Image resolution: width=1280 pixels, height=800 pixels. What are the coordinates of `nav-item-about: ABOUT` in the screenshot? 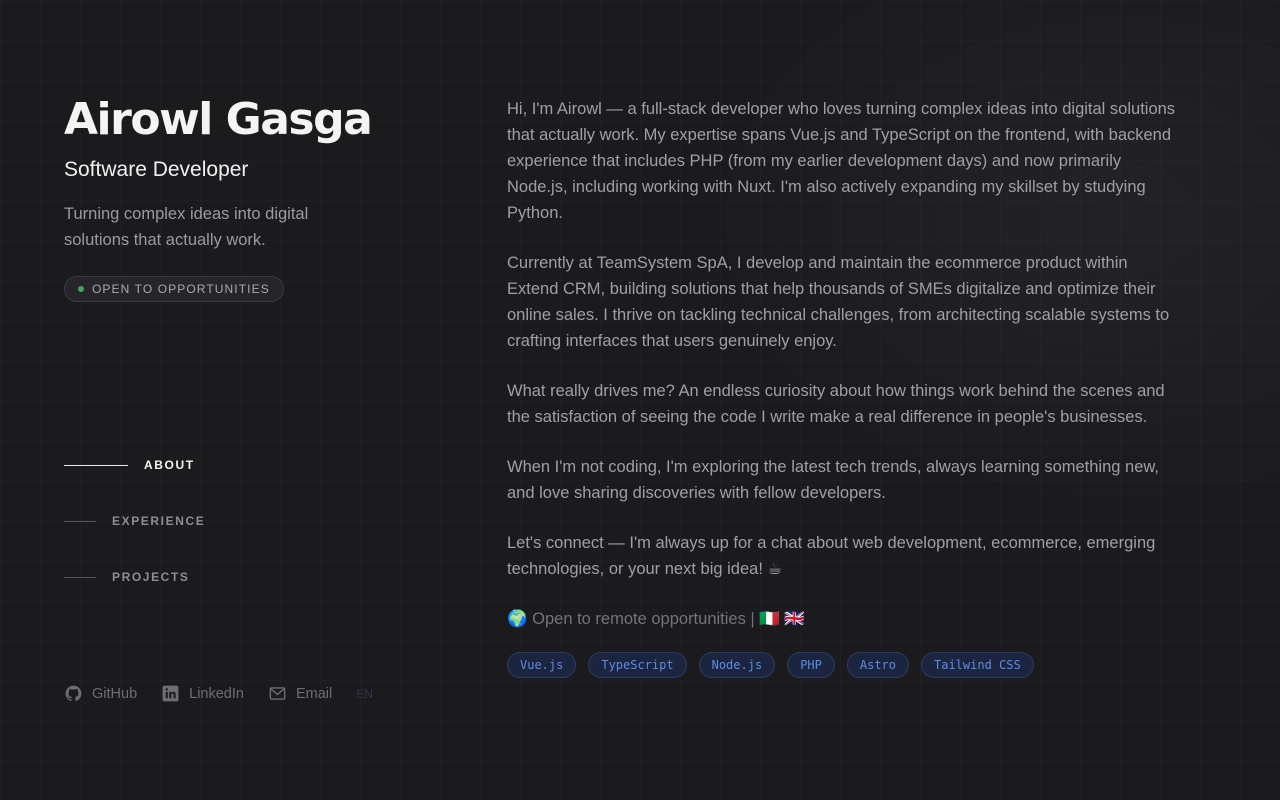 It's located at (129, 465).